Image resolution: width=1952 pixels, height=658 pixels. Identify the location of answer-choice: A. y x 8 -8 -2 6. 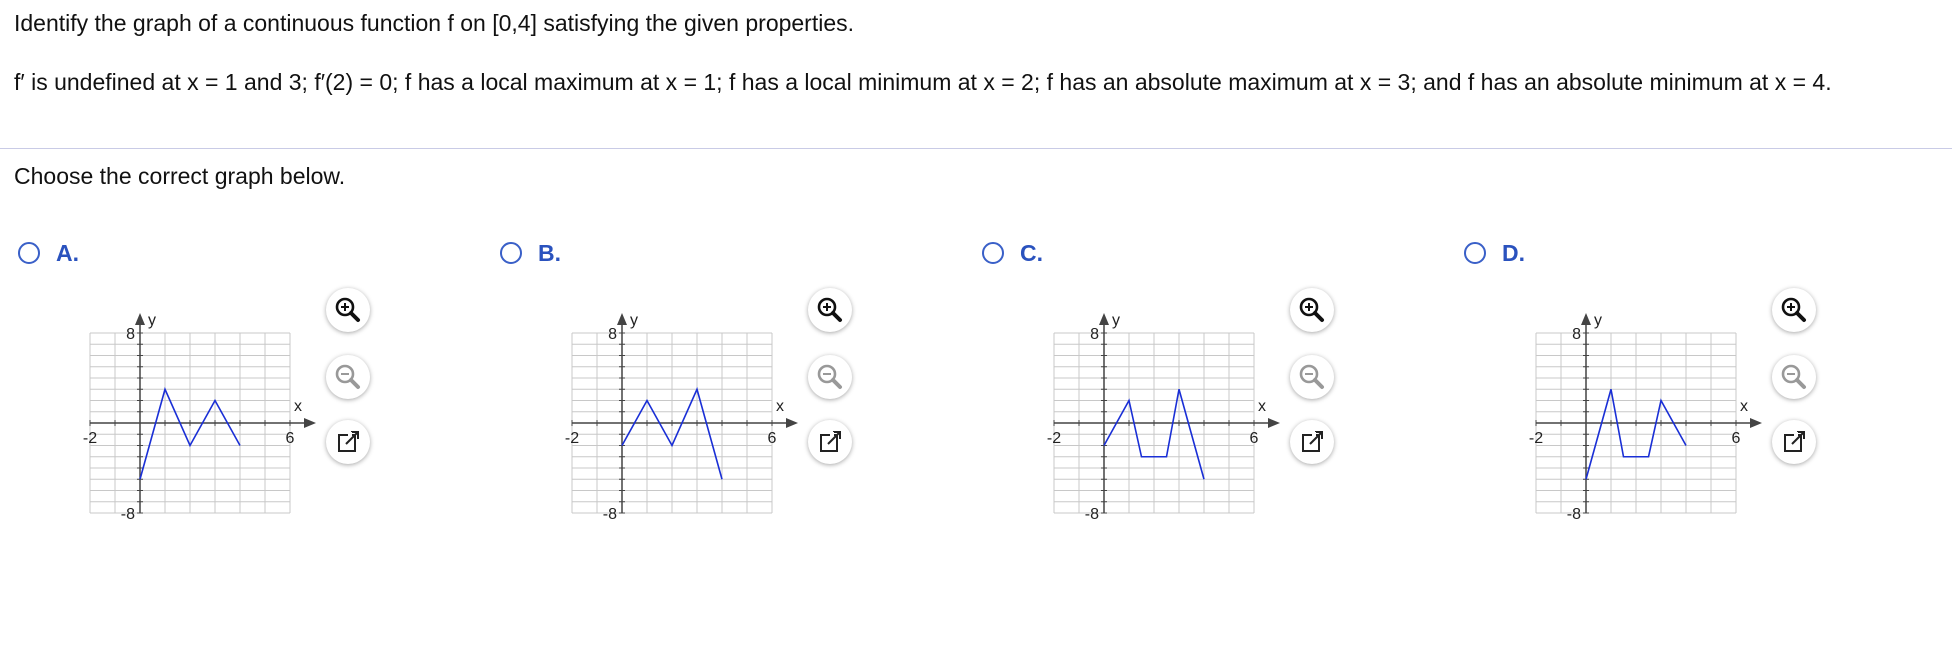
(218, 388).